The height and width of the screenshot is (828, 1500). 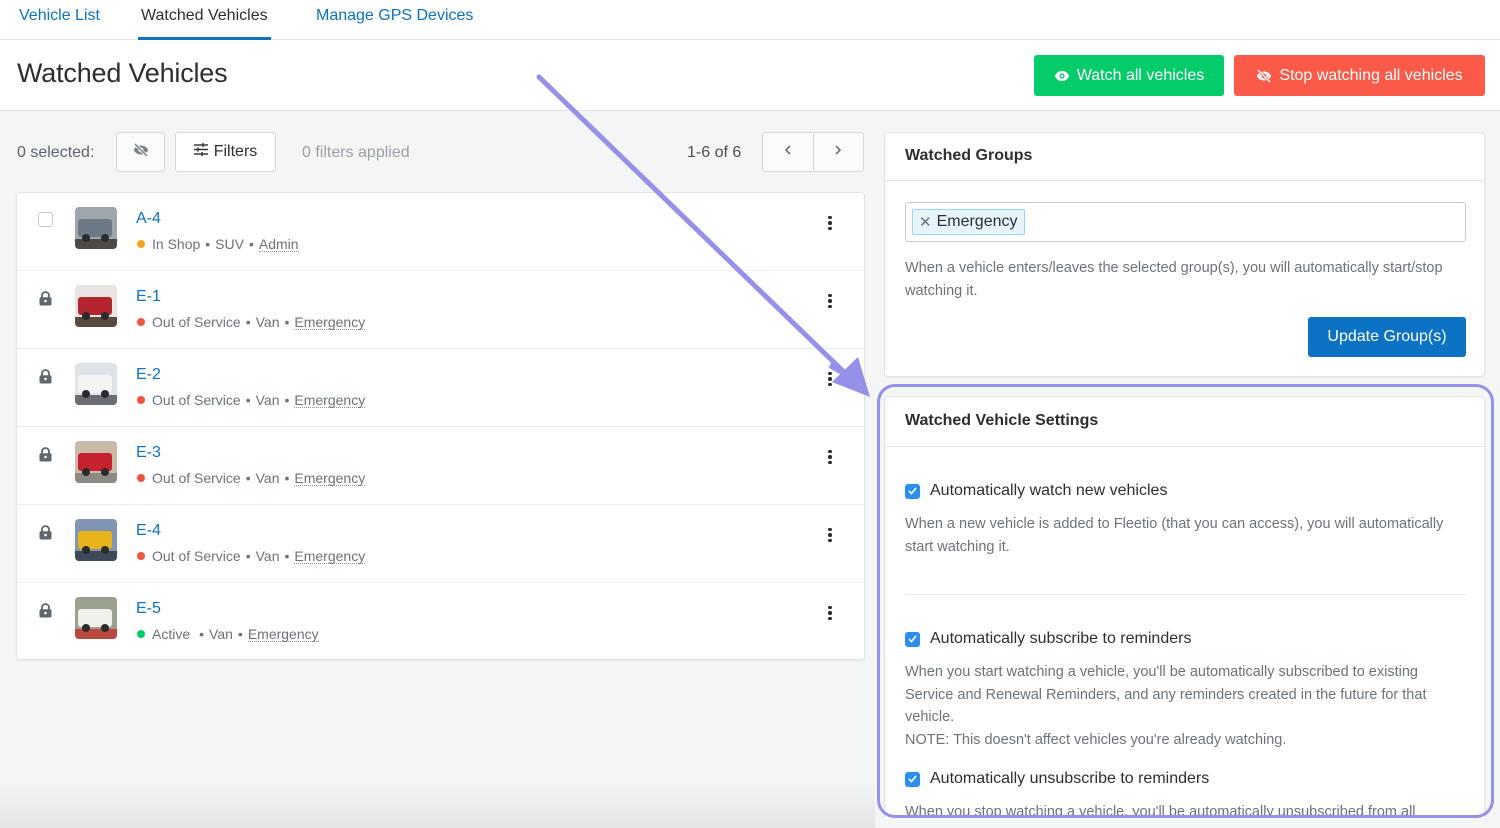 What do you see at coordinates (148, 219) in the screenshot?
I see `vehicle-name-link: A-4` at bounding box center [148, 219].